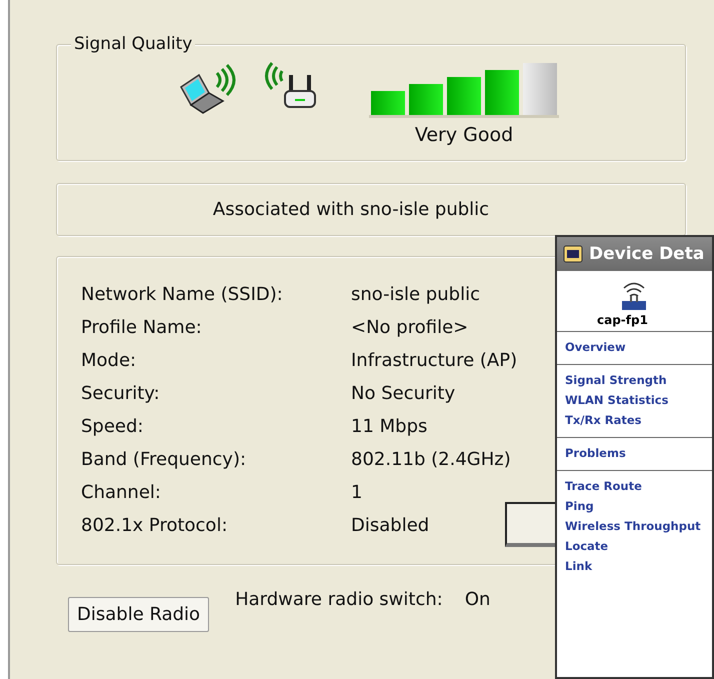  I want to click on hardware-switch-label: Hardware radio switch:, so click(339, 599).